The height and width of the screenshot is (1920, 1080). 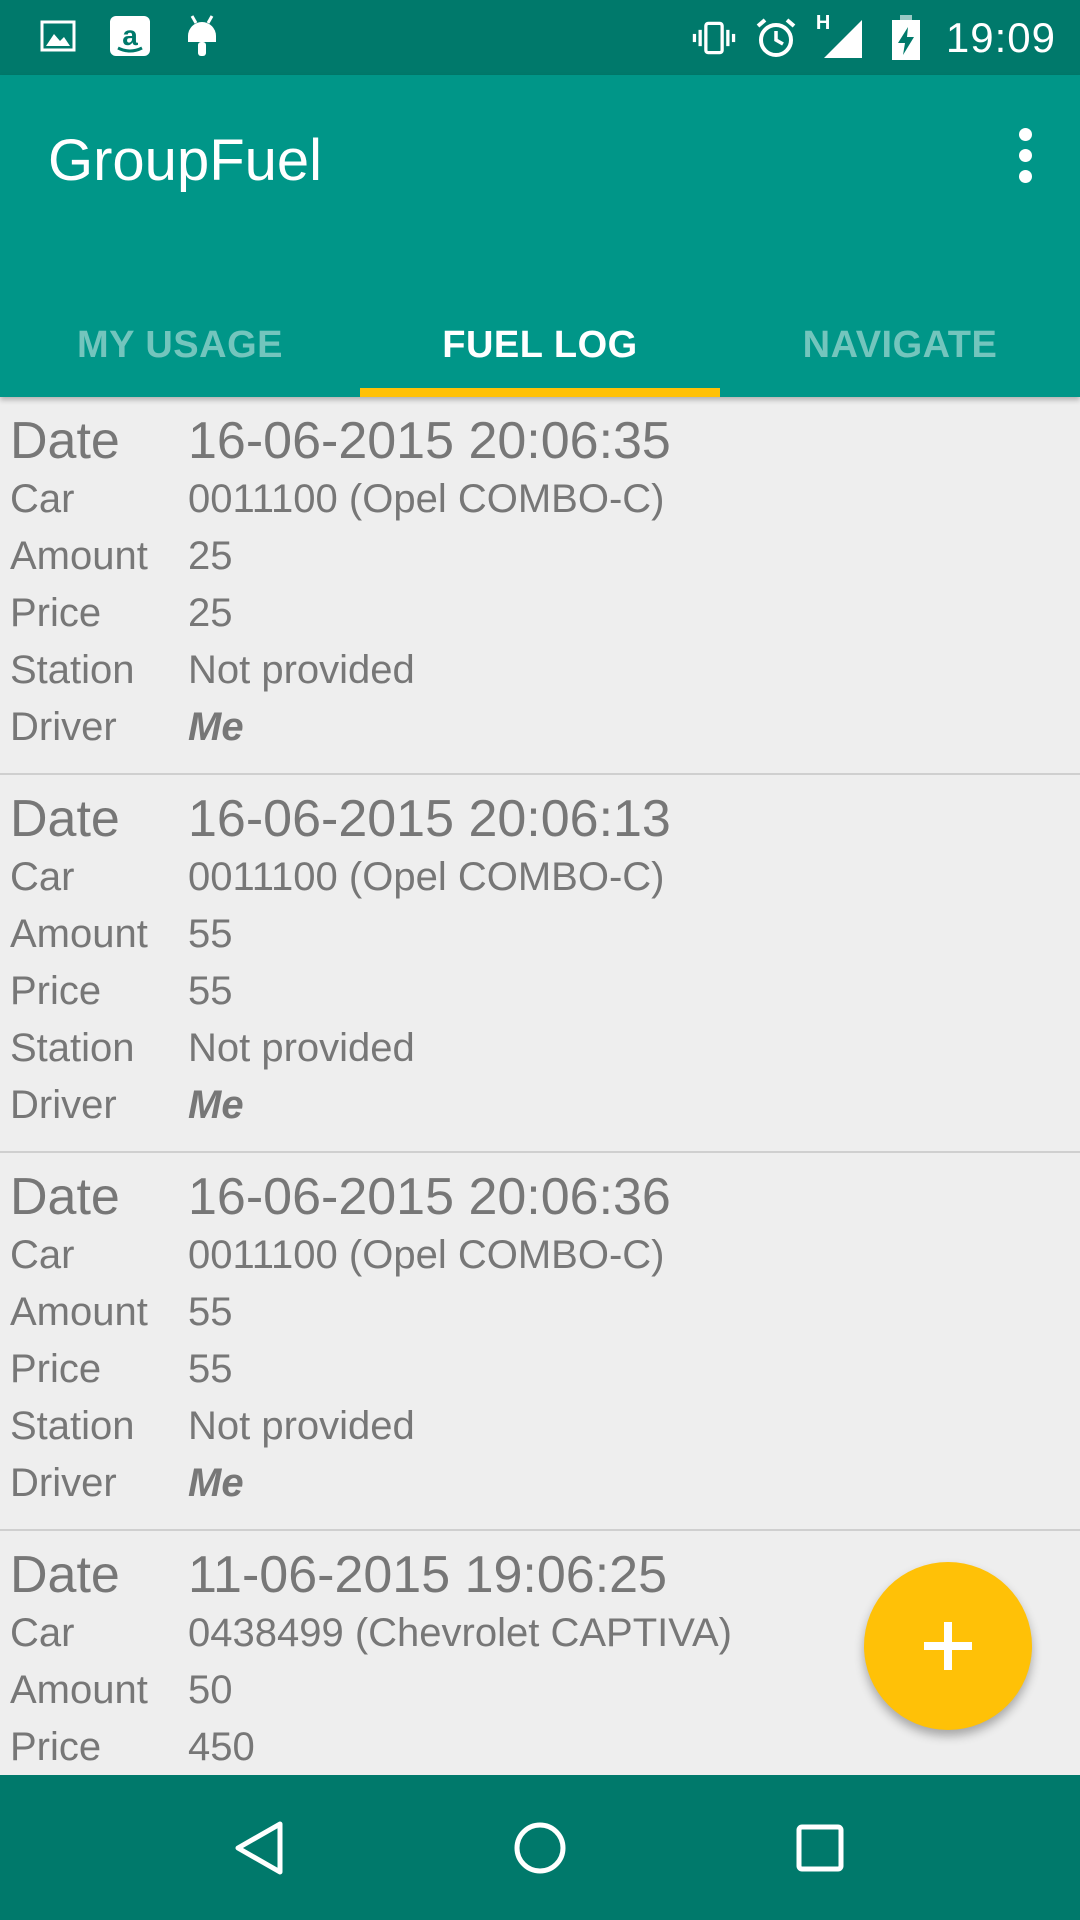 I want to click on signal-icon: H, so click(x=841, y=36).